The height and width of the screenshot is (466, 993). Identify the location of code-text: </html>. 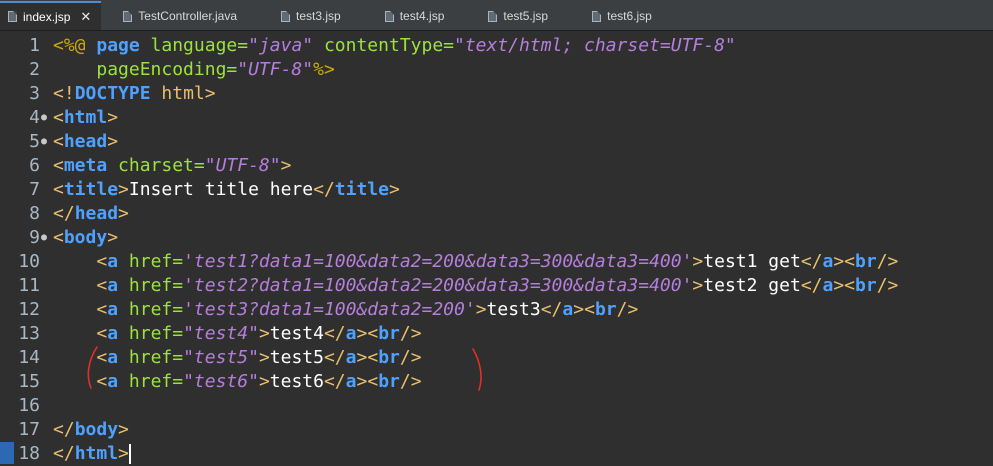
(92, 454).